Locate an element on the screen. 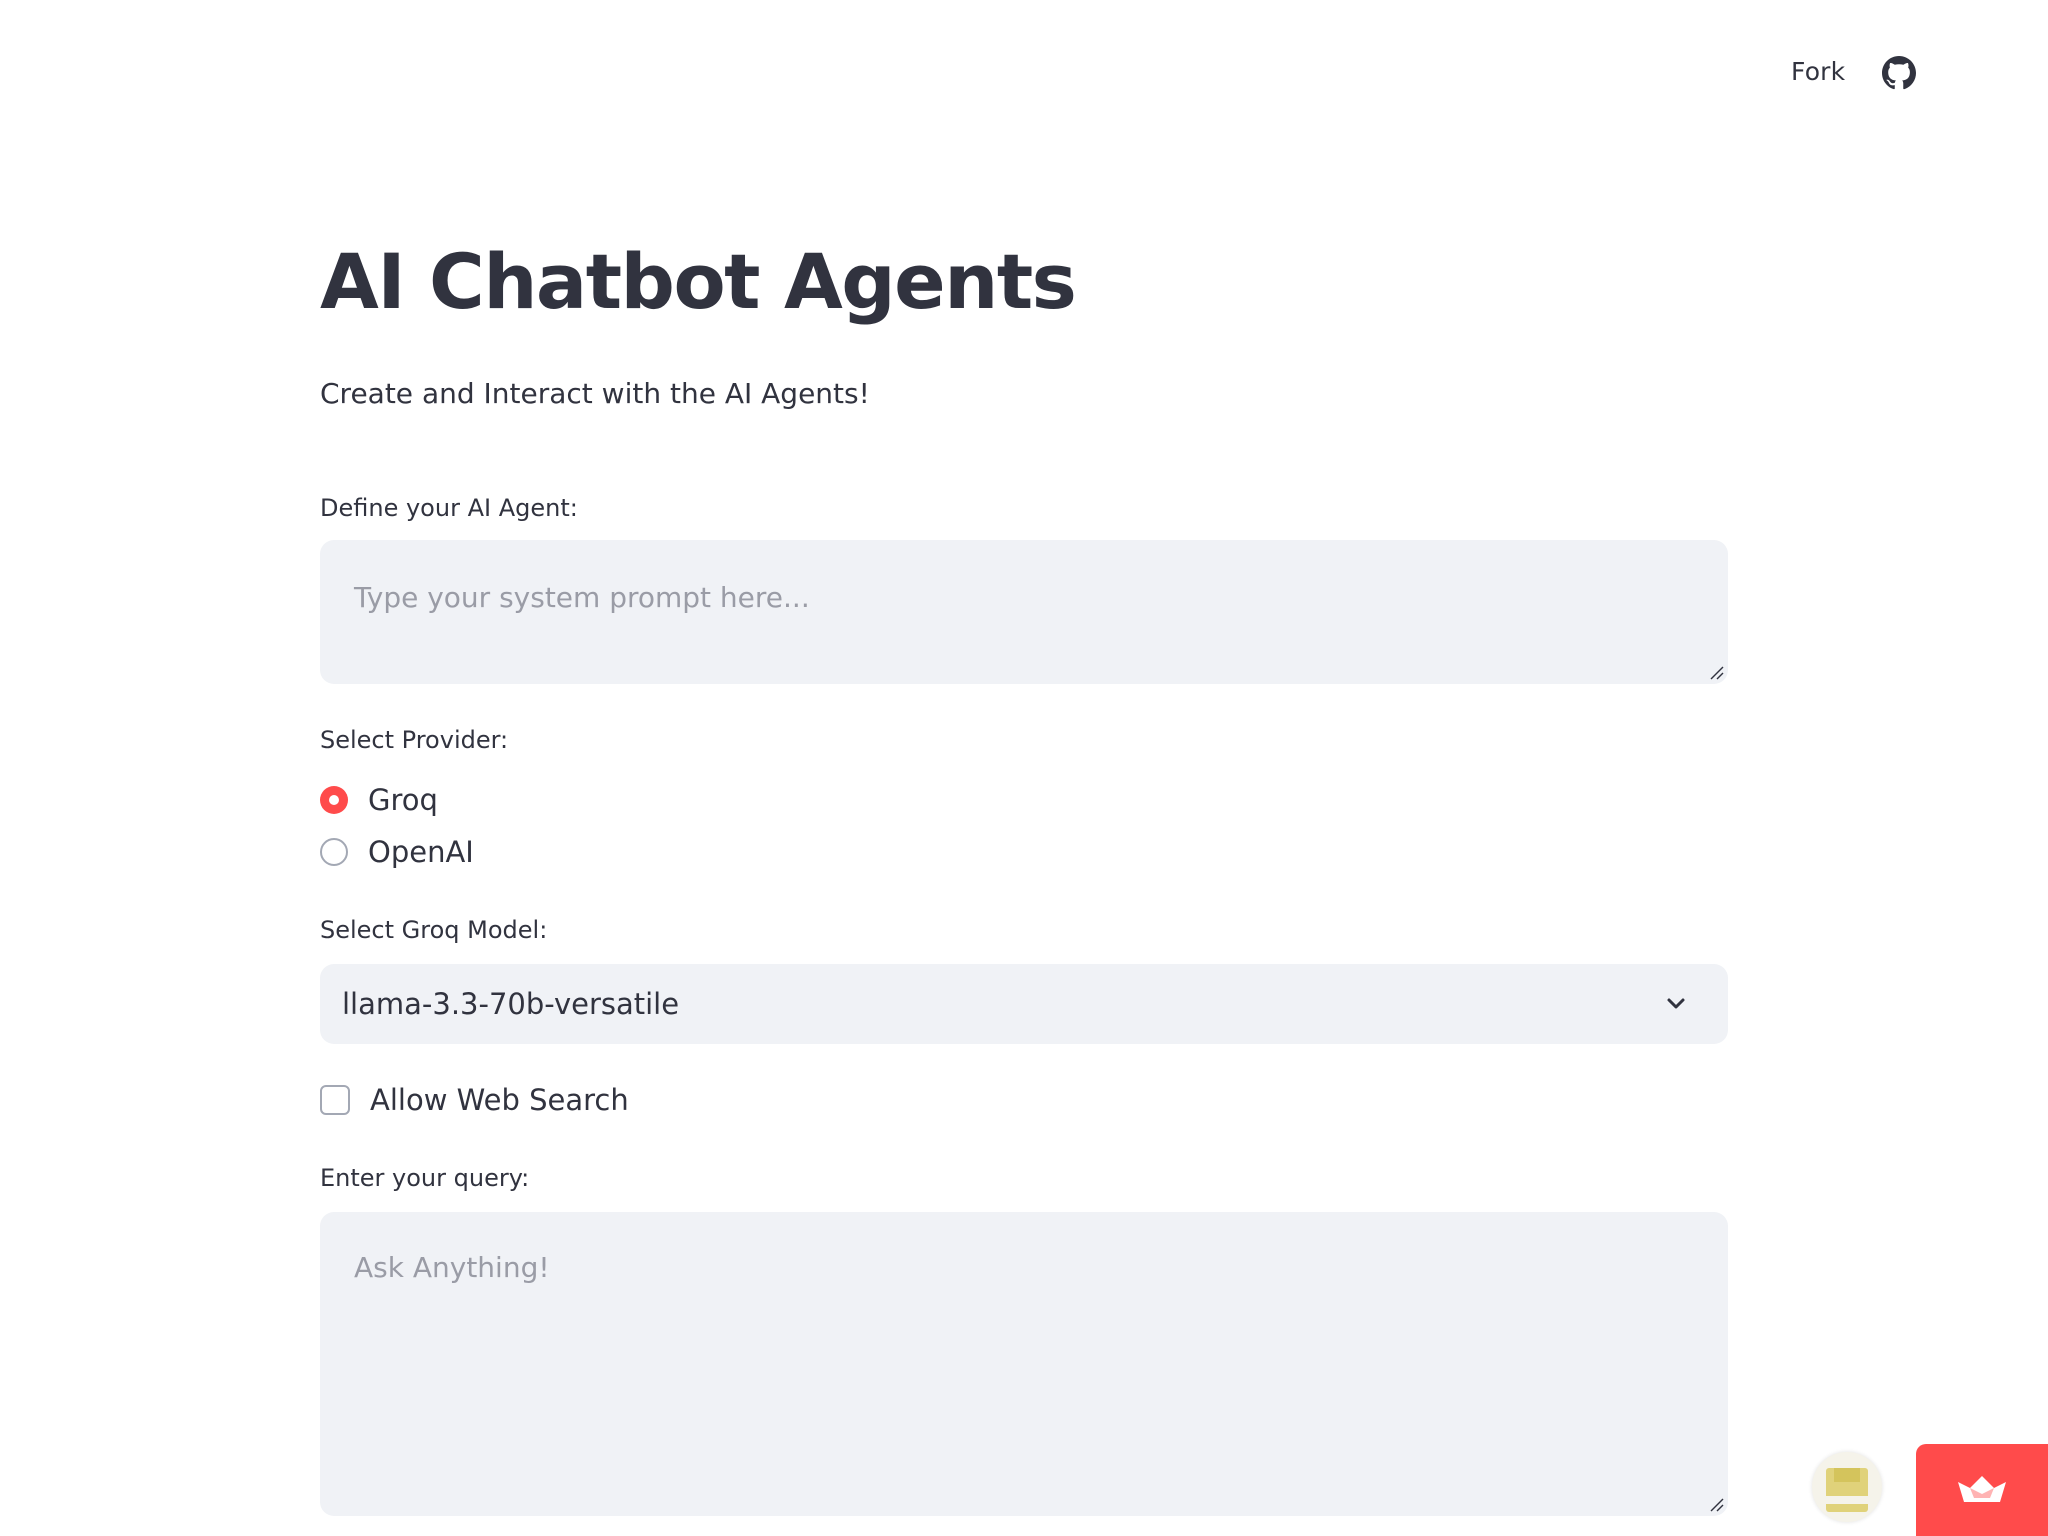  manage-app-button is located at coordinates (1982, 1490).